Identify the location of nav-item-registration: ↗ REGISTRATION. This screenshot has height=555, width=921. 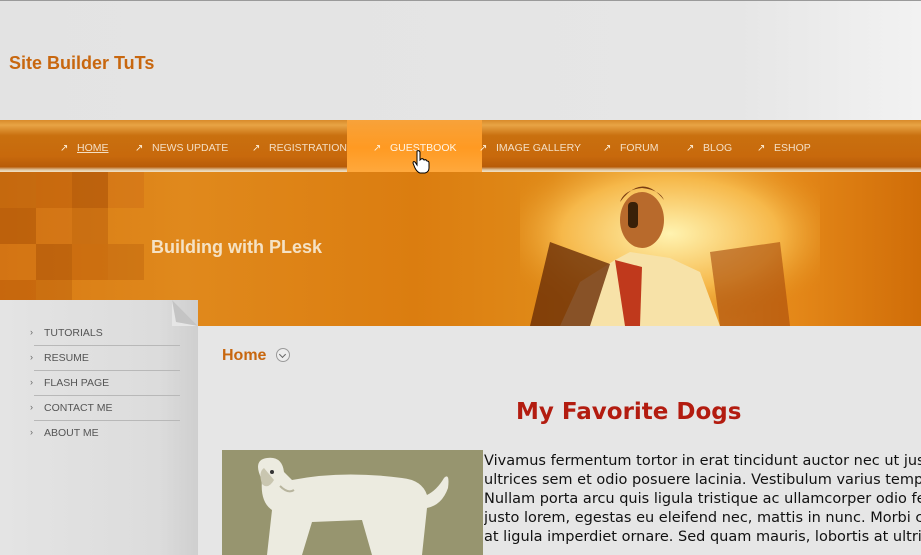
(299, 149).